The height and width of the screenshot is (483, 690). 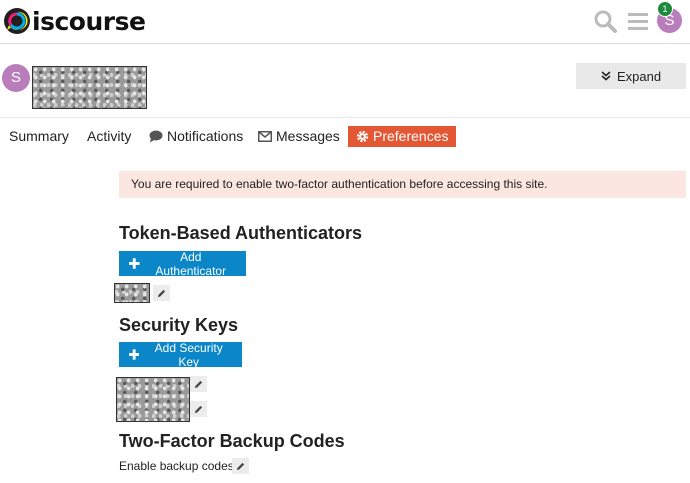 I want to click on backup-codes-heading: Two-Factor Backup Codes, so click(x=232, y=441).